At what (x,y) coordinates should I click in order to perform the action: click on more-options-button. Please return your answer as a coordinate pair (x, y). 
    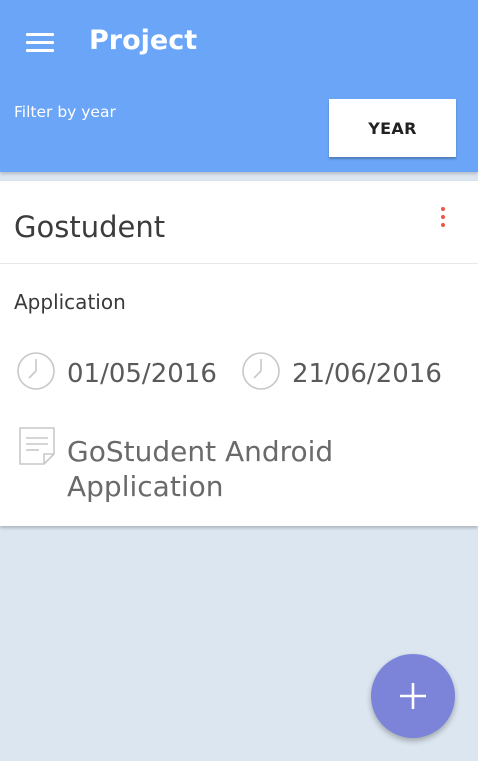
    Looking at the image, I should click on (443, 220).